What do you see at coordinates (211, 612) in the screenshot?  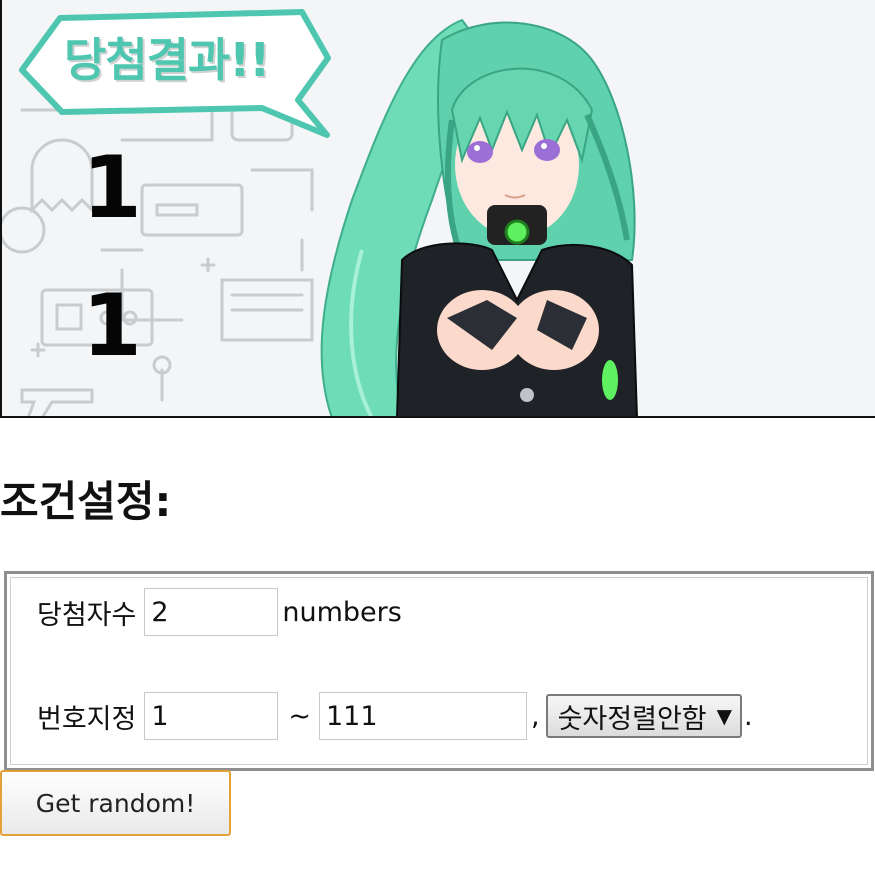 I see `winner-count-input` at bounding box center [211, 612].